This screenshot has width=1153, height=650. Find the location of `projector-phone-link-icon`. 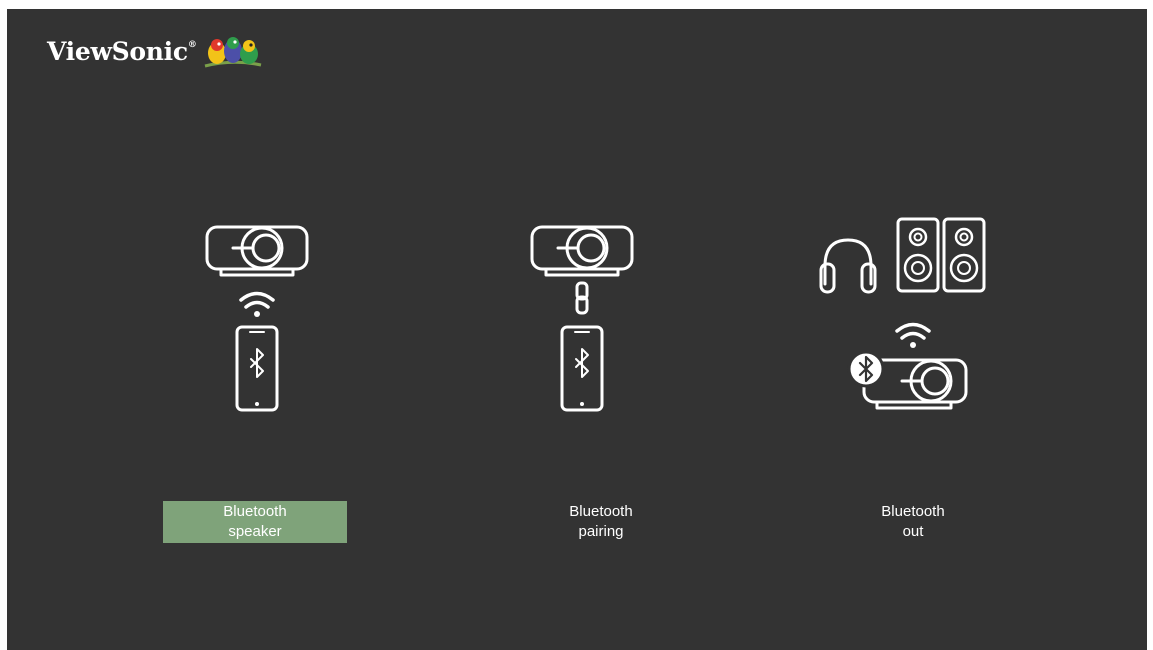

projector-phone-link-icon is located at coordinates (582, 318).